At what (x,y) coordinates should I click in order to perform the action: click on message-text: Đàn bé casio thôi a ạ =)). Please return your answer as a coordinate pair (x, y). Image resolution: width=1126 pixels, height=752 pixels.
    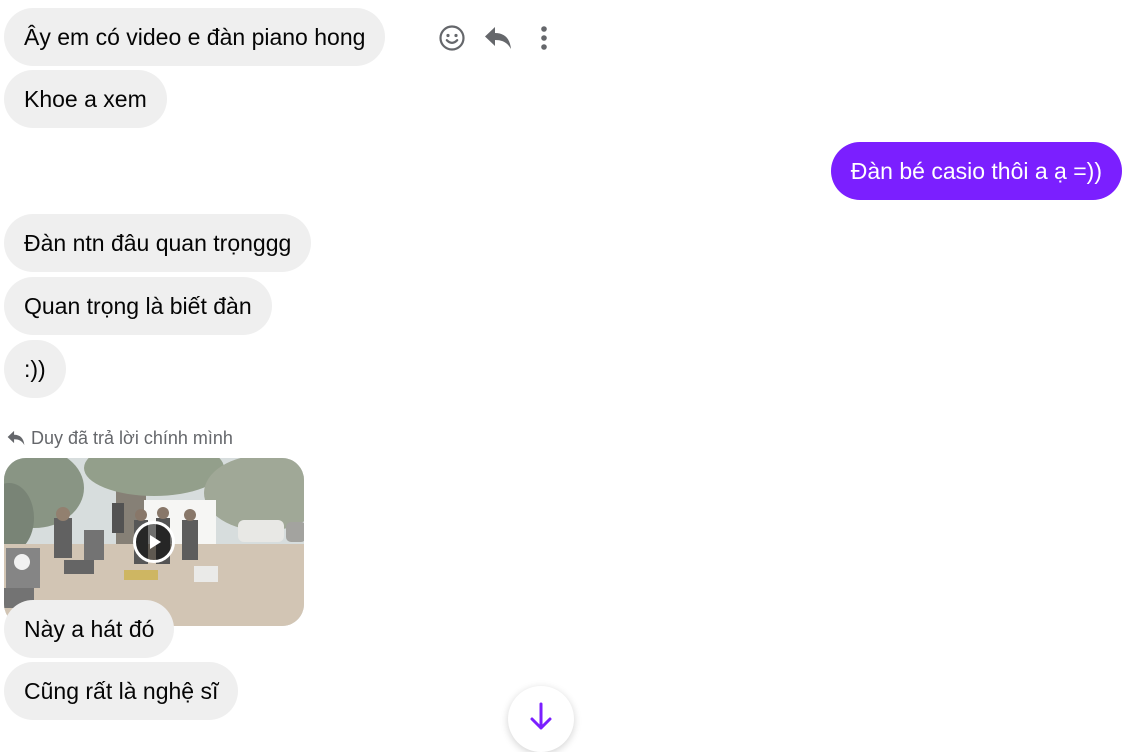
    Looking at the image, I should click on (976, 171).